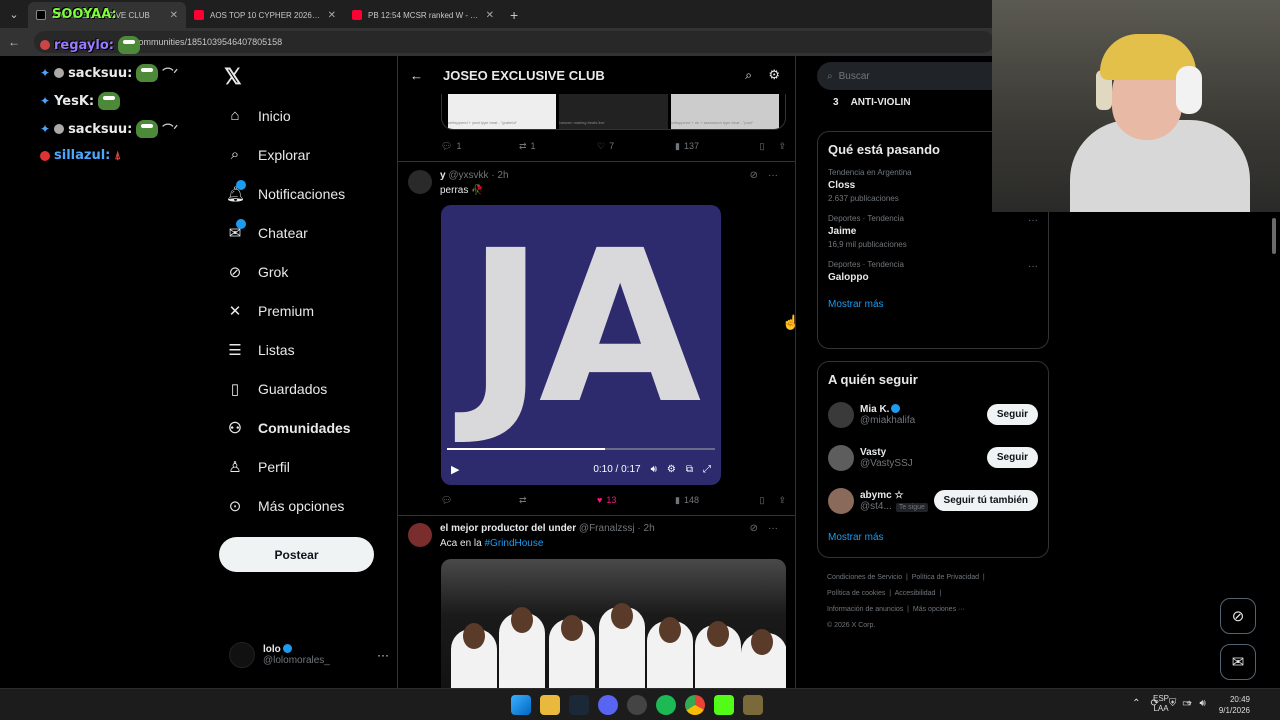 This screenshot has width=1280, height=720. I want to click on nav-item-inicio: ⌂ Inicio, so click(305, 115).